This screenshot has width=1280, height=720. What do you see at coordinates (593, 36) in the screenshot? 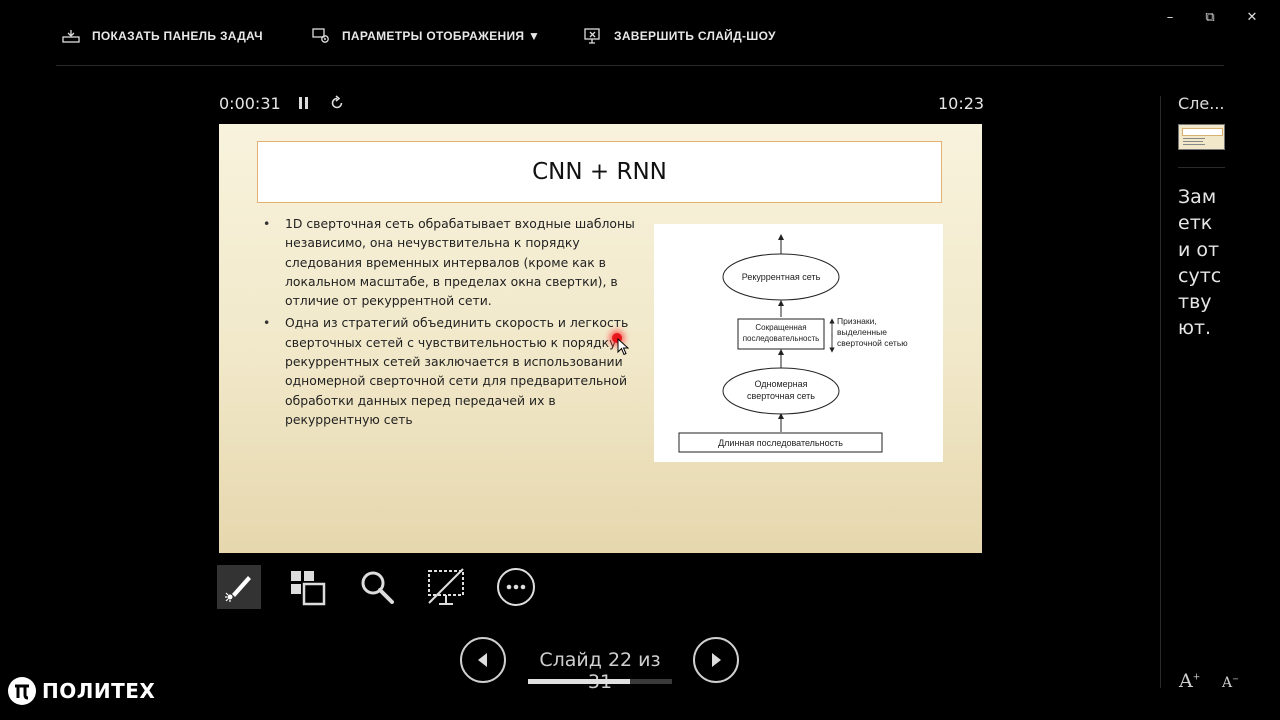
I see `end-slideshow-icon` at bounding box center [593, 36].